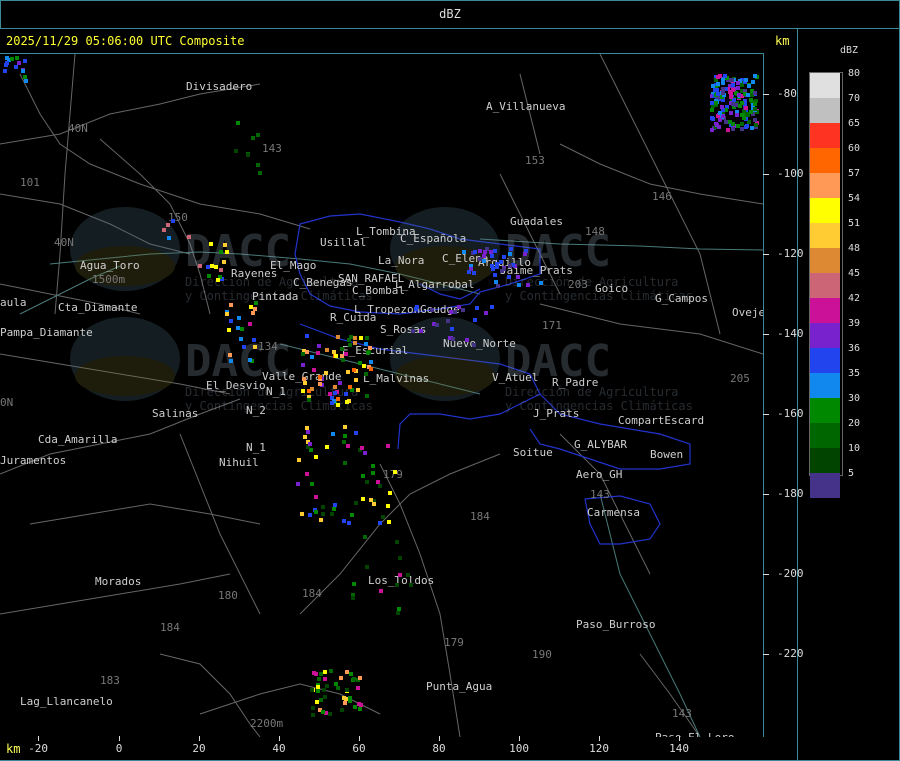 Image resolution: width=900 pixels, height=761 pixels. Describe the element at coordinates (556, 413) in the screenshot. I see `place-label: J_Prats` at that location.